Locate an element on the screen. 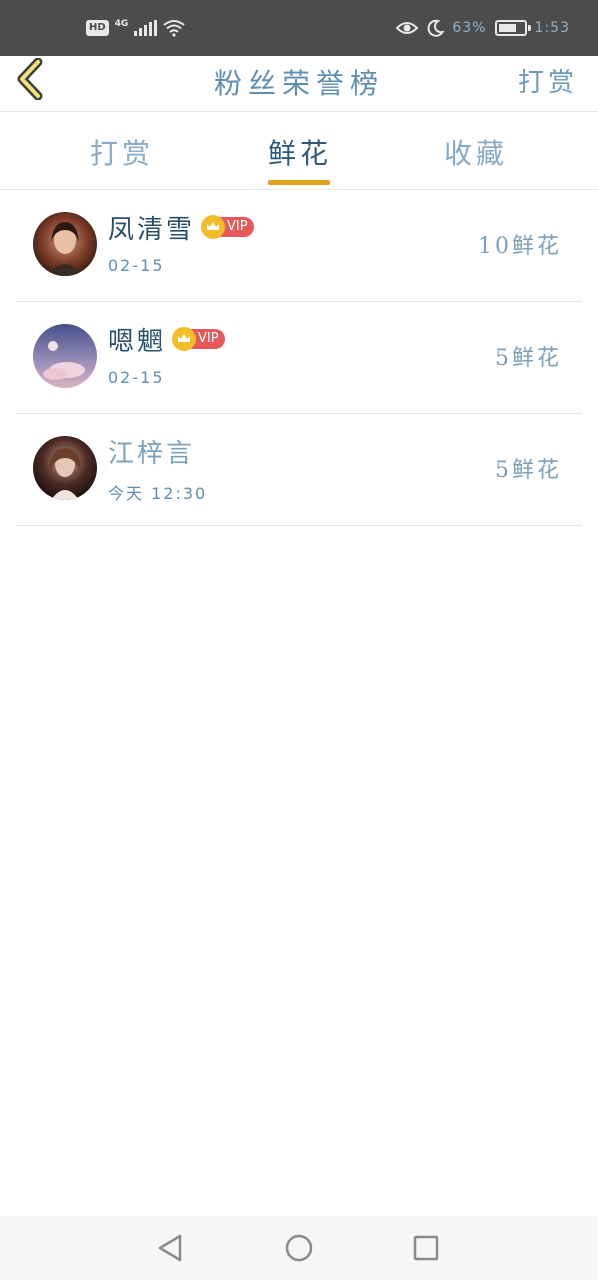  tab-bar: 打赏 鲜花 收藏 is located at coordinates (299, 151).